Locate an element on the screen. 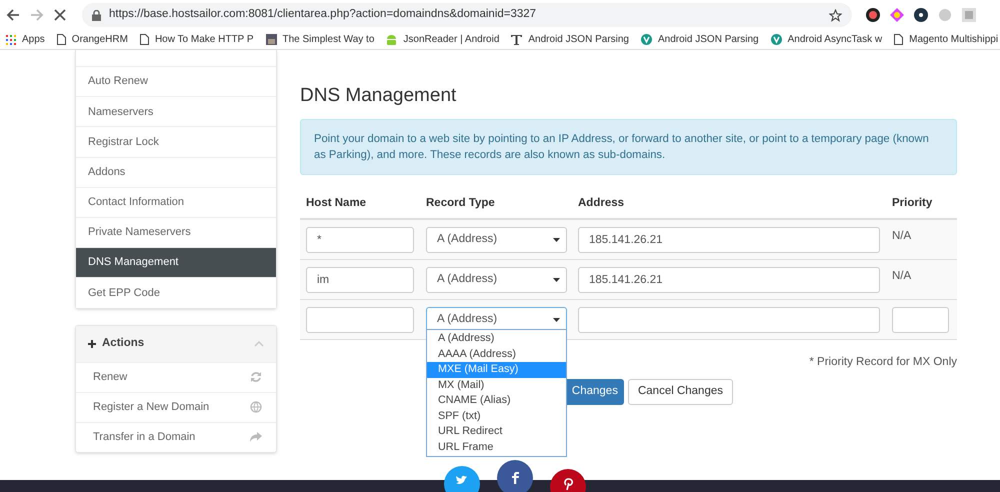 This screenshot has width=1000, height=492. sidebar-item: Registrar Lock is located at coordinates (176, 141).